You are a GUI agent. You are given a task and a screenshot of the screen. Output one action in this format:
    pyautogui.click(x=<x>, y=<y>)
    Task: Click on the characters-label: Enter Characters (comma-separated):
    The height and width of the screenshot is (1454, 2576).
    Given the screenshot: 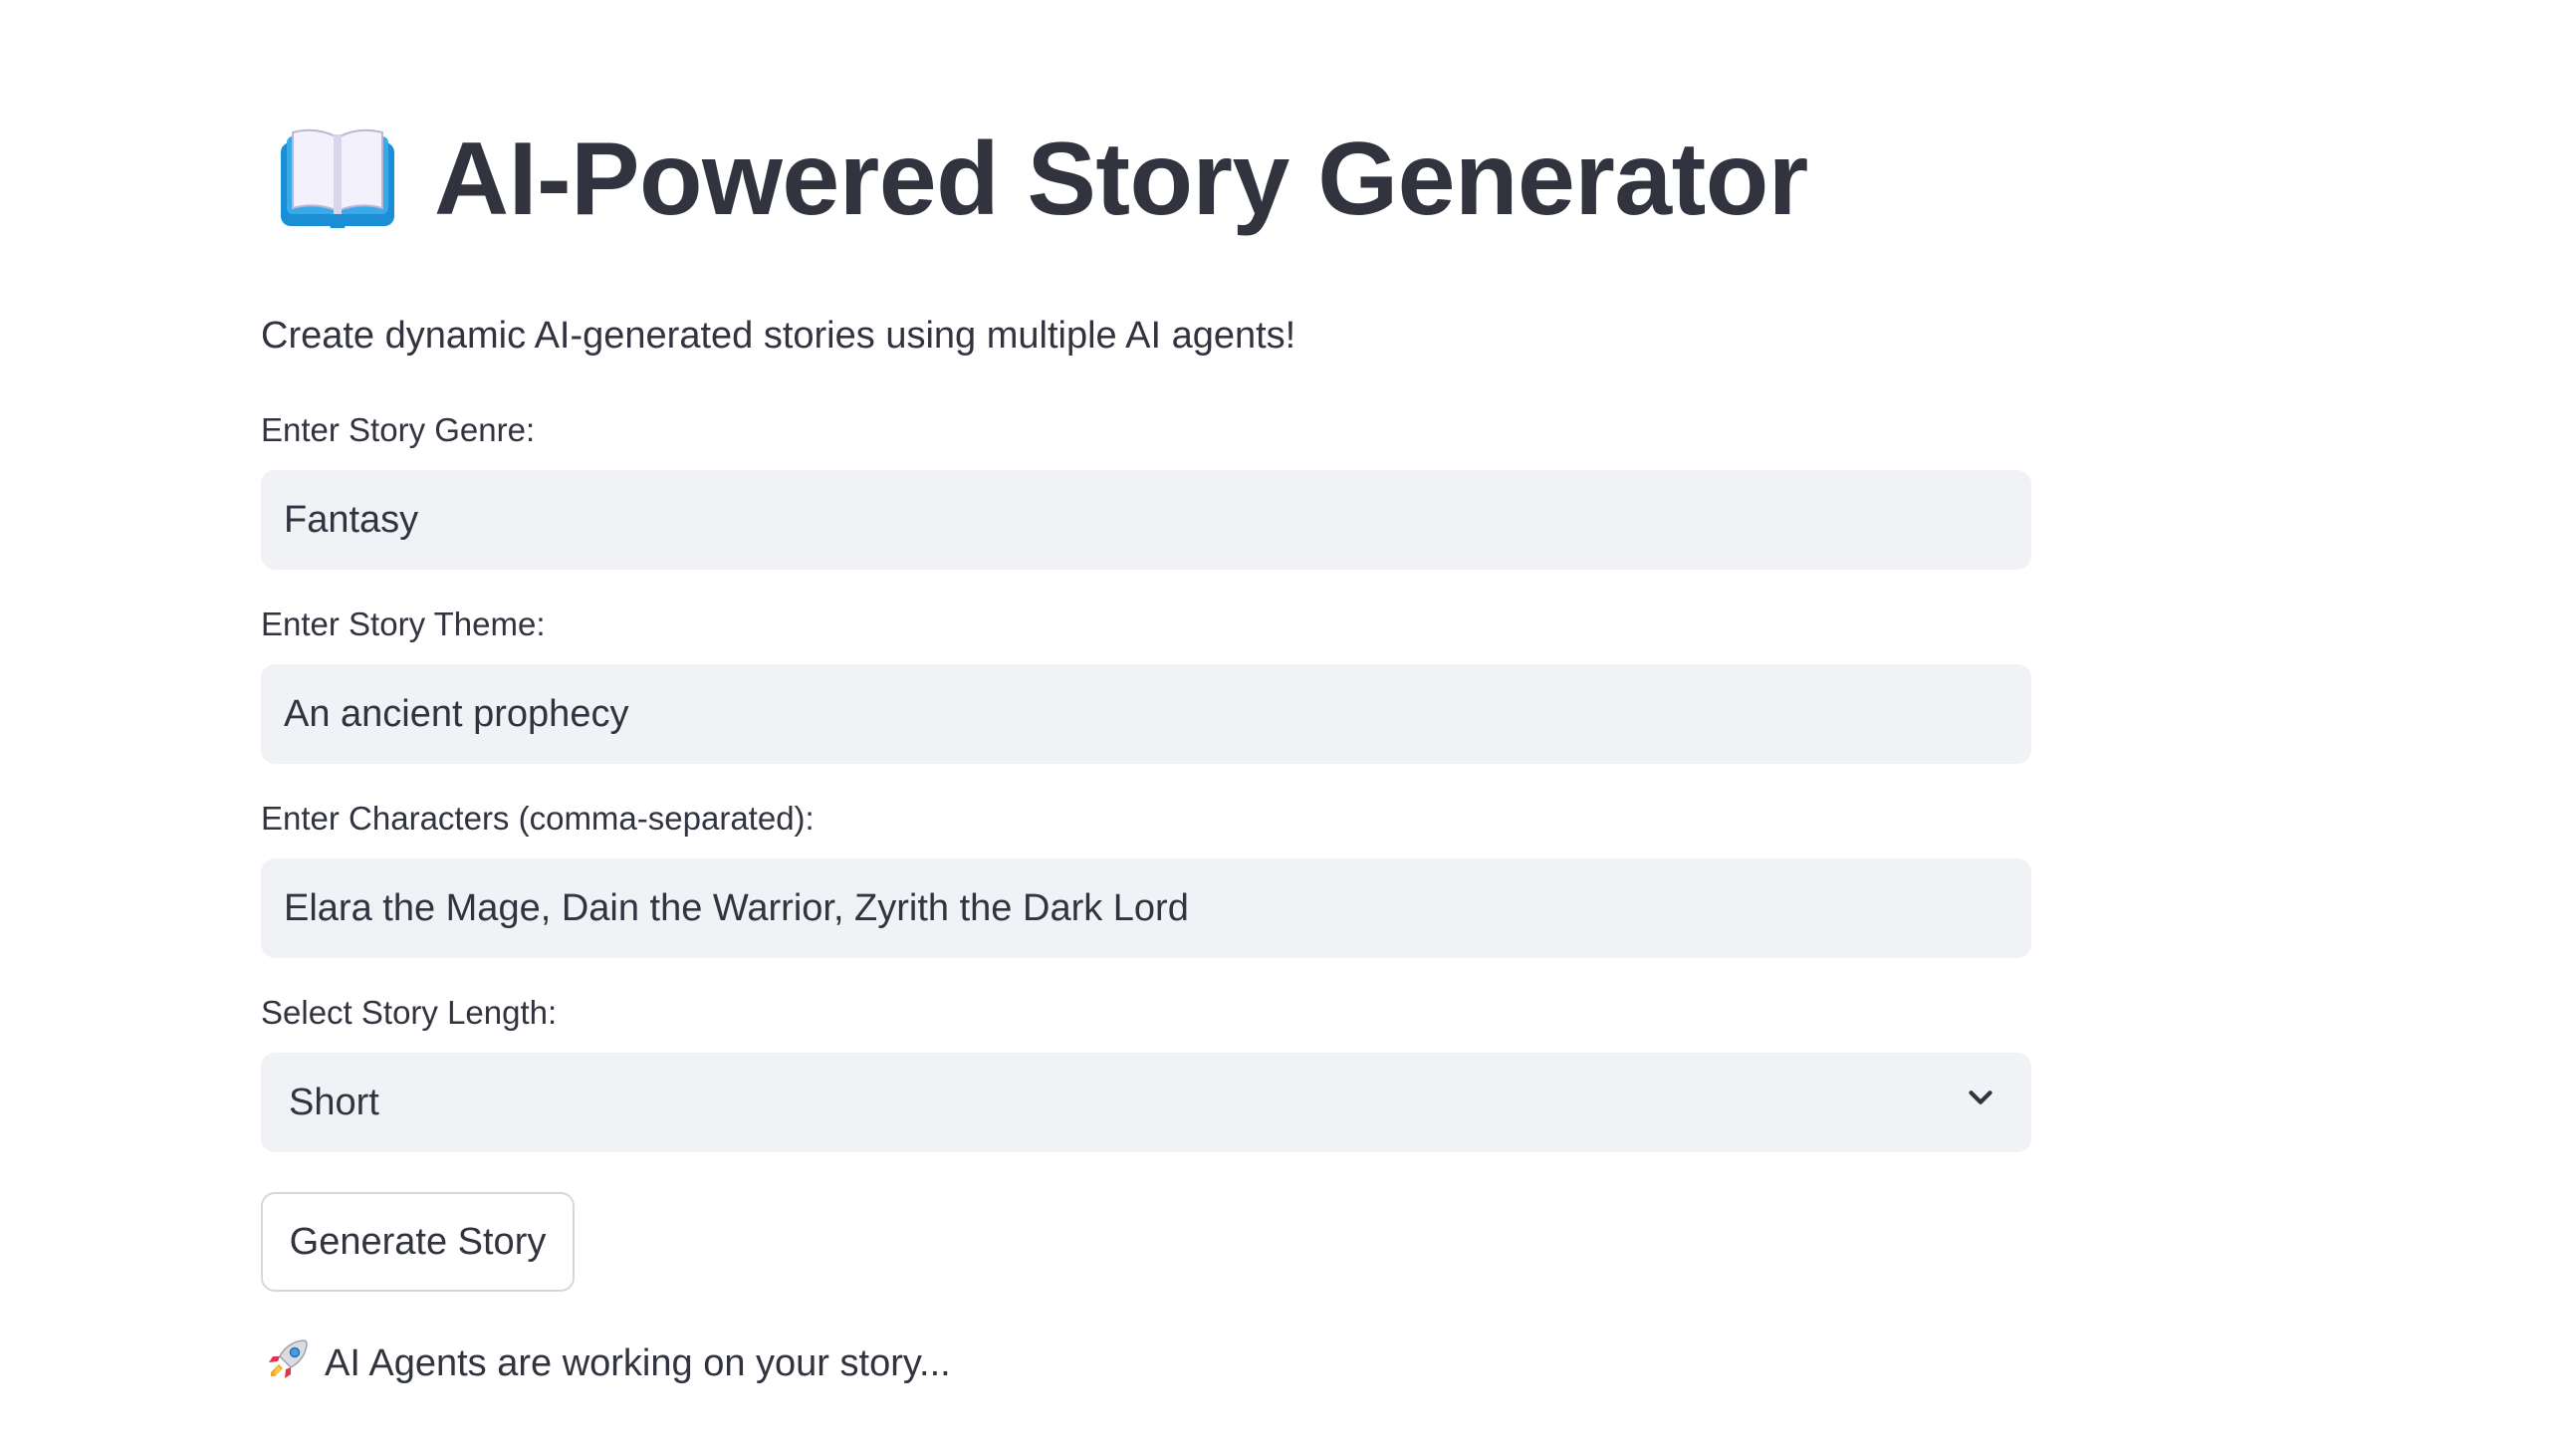 What is the action you would take?
    pyautogui.click(x=538, y=818)
    